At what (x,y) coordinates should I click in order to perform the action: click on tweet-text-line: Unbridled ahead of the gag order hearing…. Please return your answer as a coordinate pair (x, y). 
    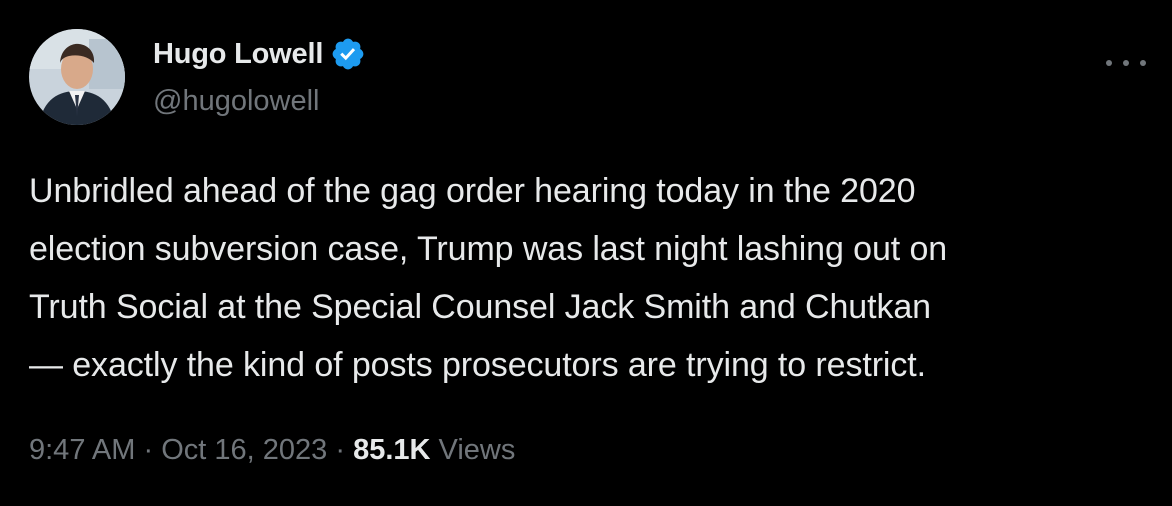
    Looking at the image, I should click on (472, 191).